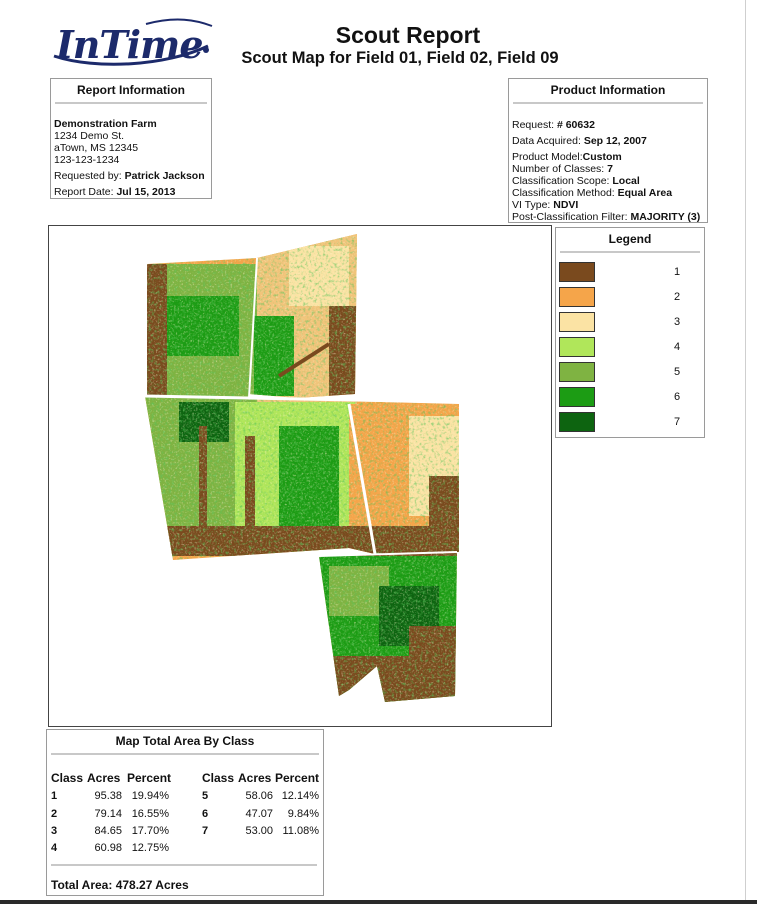  Describe the element at coordinates (677, 422) in the screenshot. I see `legend-label: 7` at that location.